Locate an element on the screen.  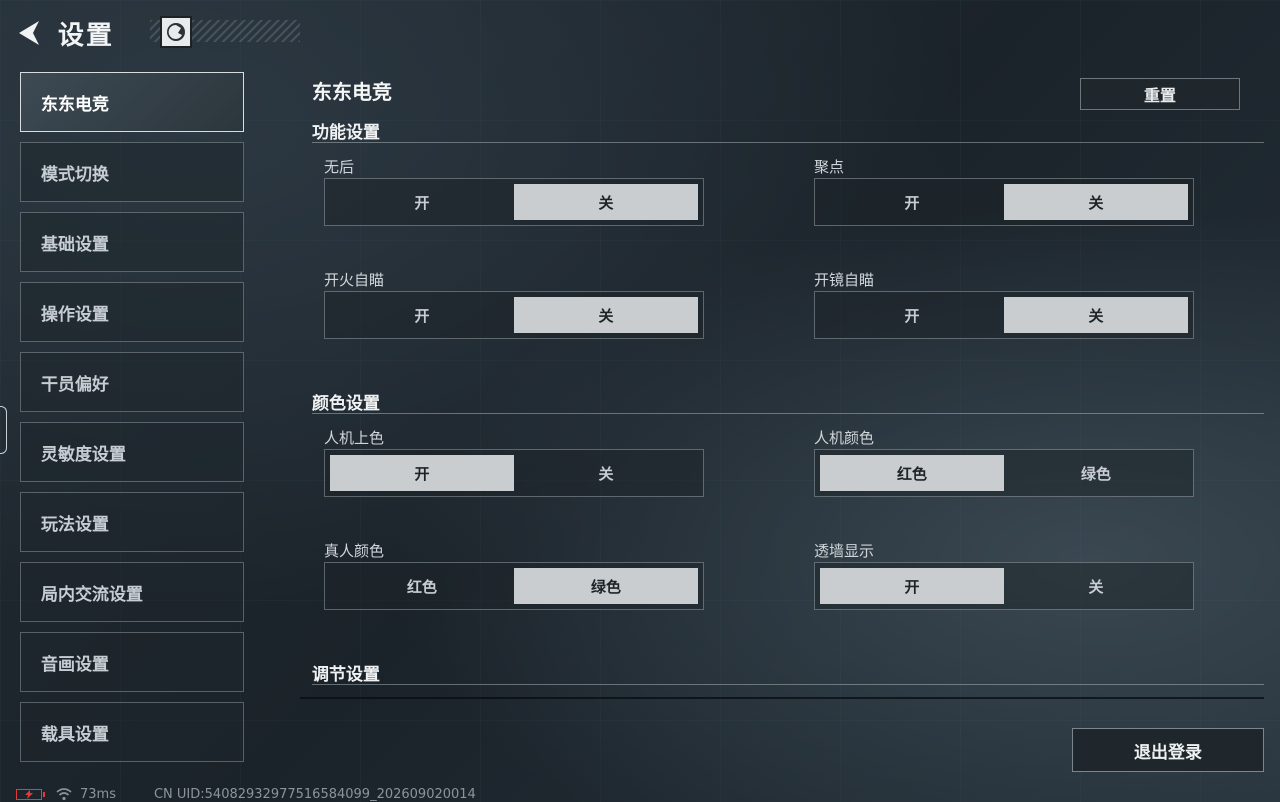
wifi-icon is located at coordinates (64, 793).